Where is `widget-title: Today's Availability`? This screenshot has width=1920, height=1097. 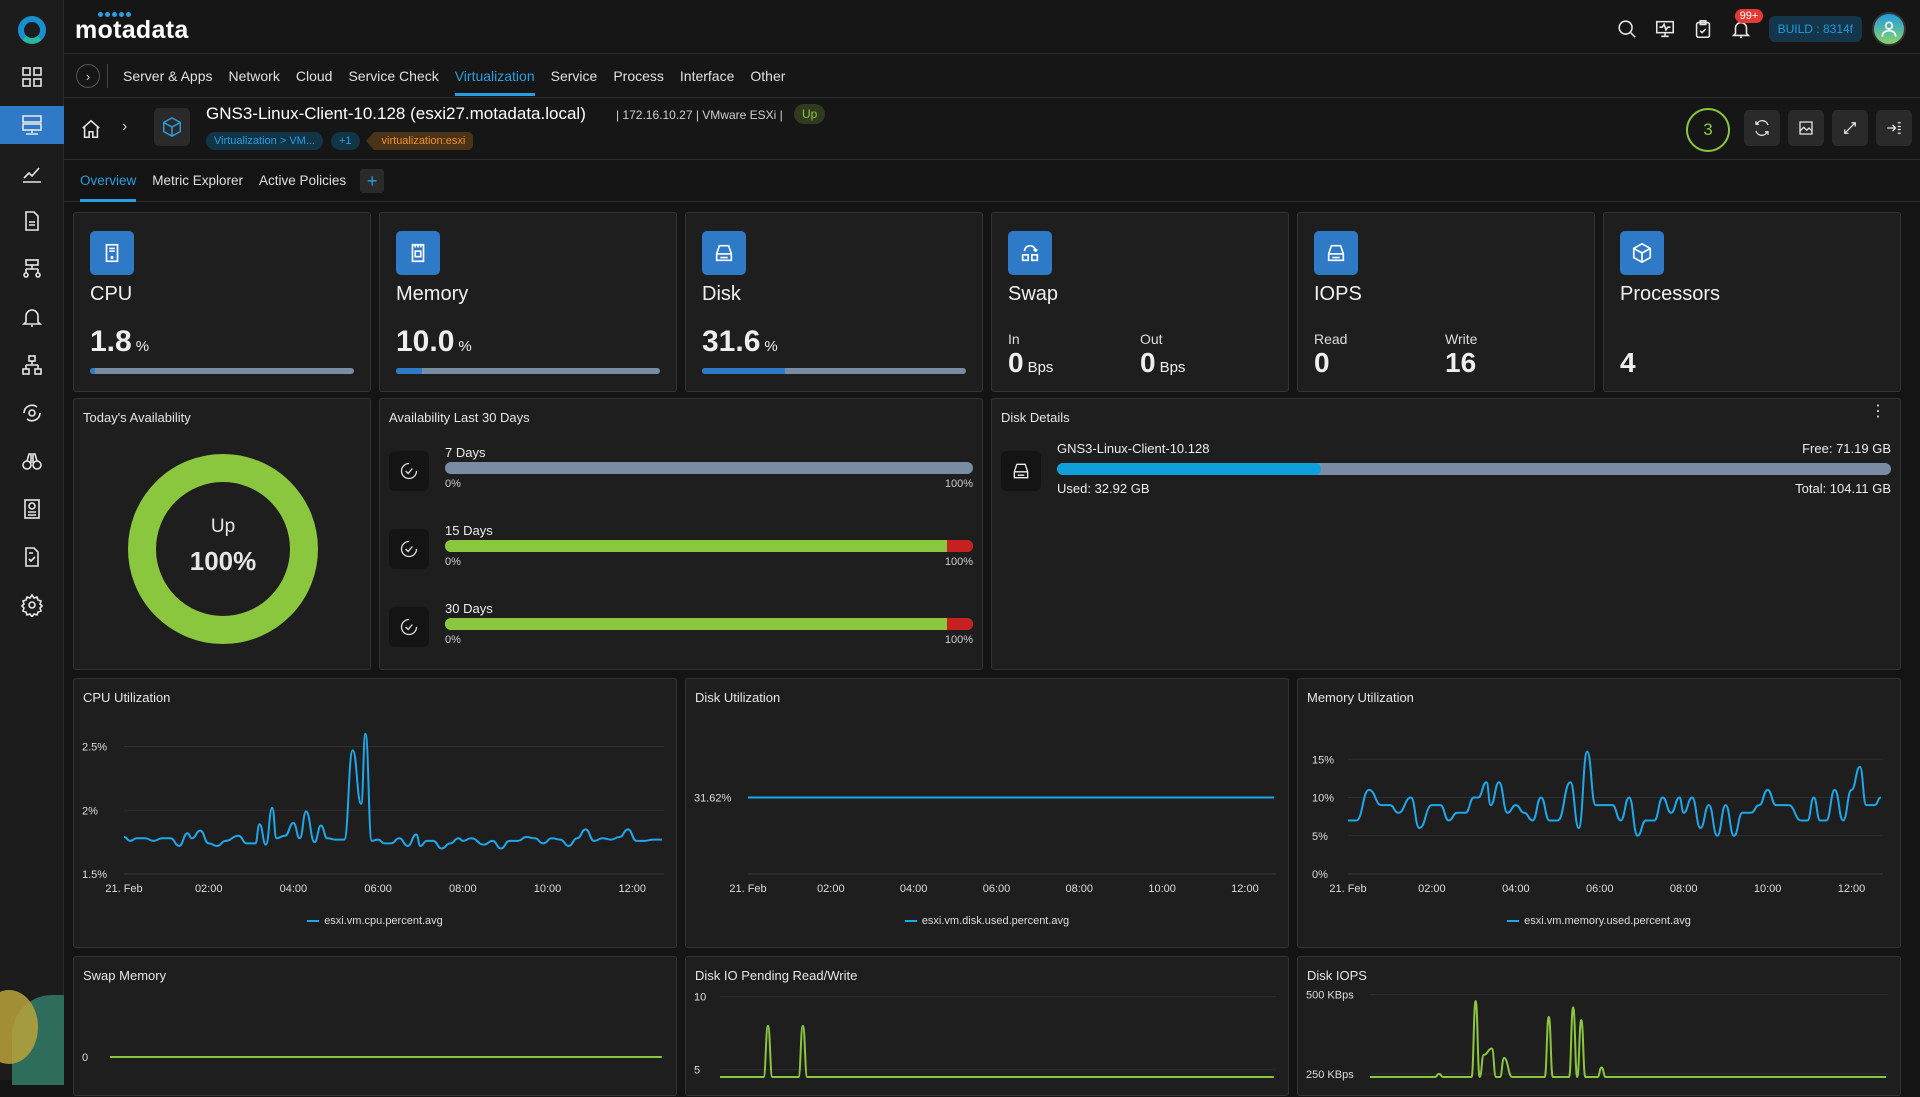 widget-title: Today's Availability is located at coordinates (137, 417).